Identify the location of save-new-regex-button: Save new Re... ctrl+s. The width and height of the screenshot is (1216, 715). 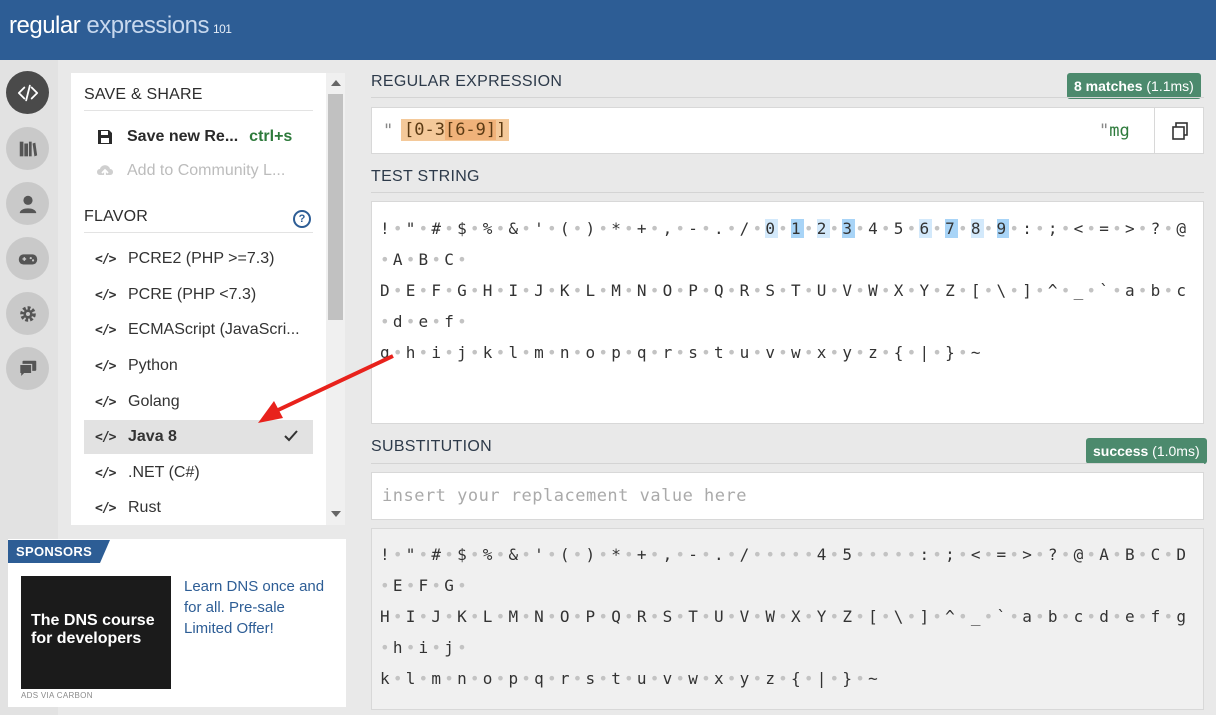
(194, 137).